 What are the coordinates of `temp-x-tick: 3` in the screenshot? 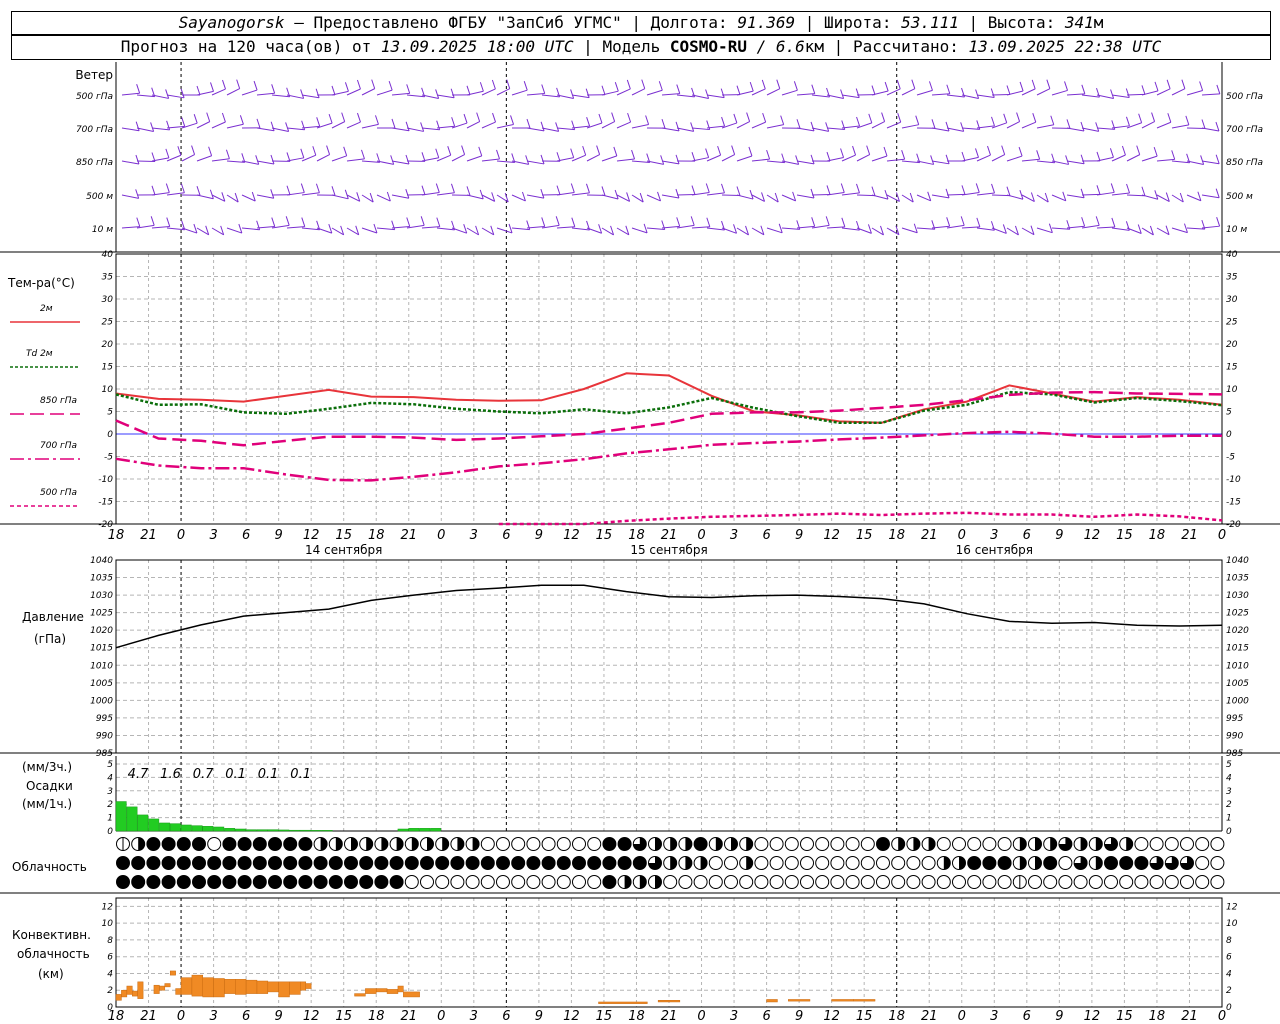 It's located at (734, 535).